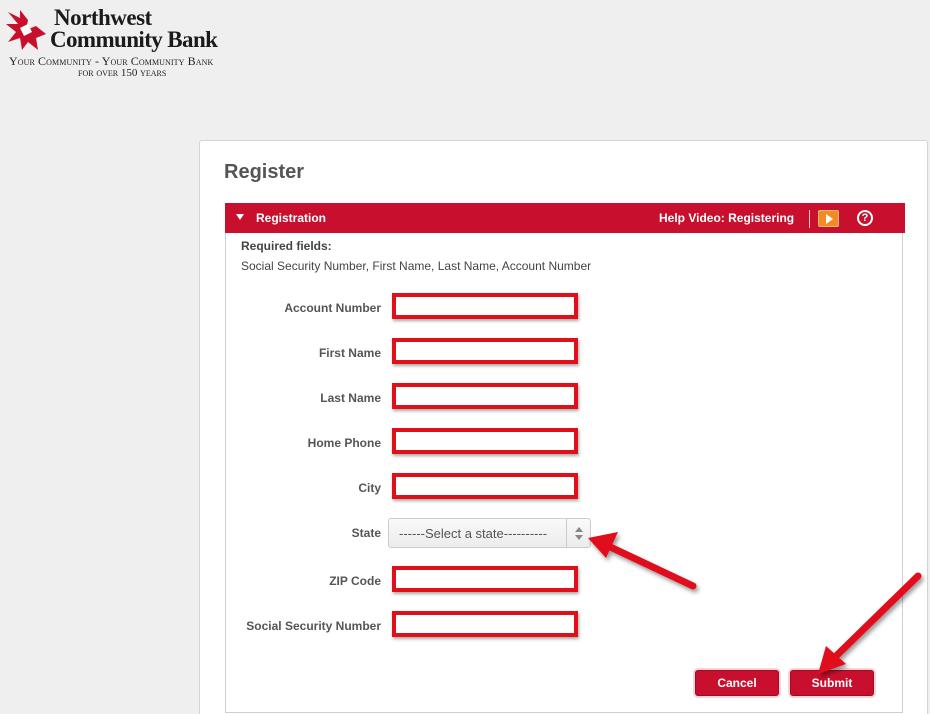 The width and height of the screenshot is (930, 714). Describe the element at coordinates (485, 486) in the screenshot. I see `city-input` at that location.